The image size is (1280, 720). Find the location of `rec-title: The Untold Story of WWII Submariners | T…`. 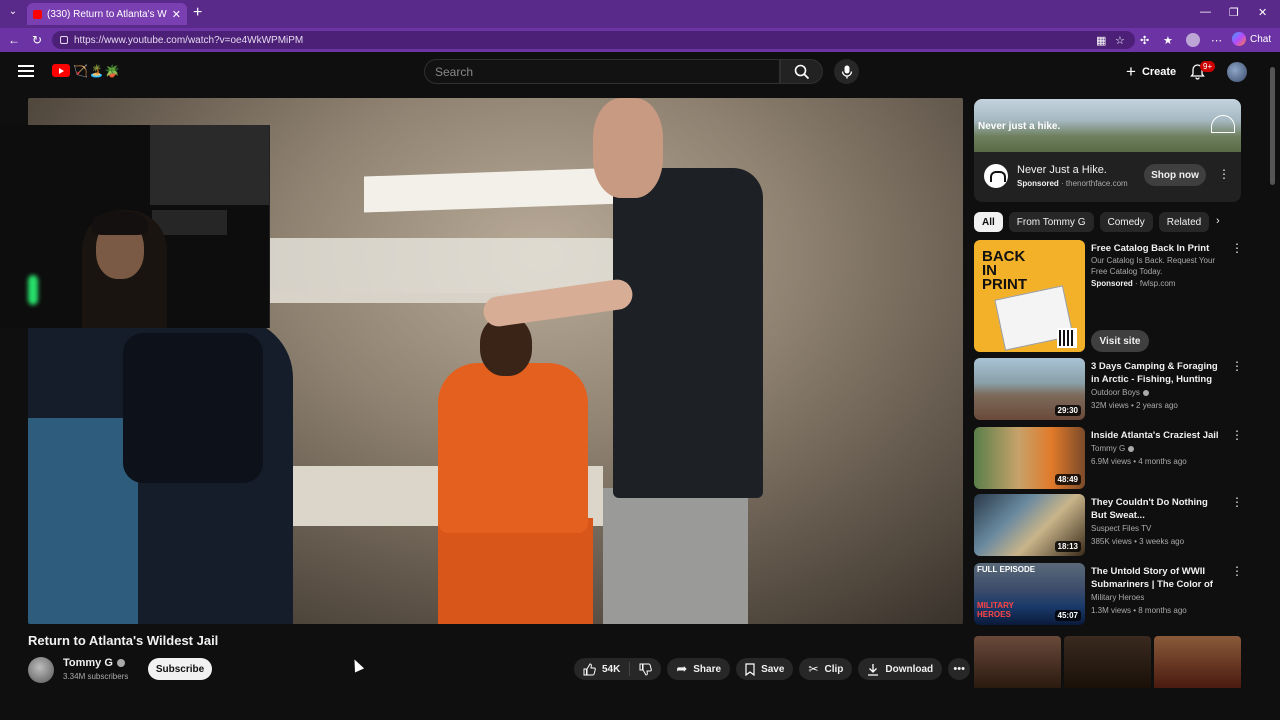

rec-title: The Untold Story of WWII Submariners | T… is located at coordinates (1156, 578).